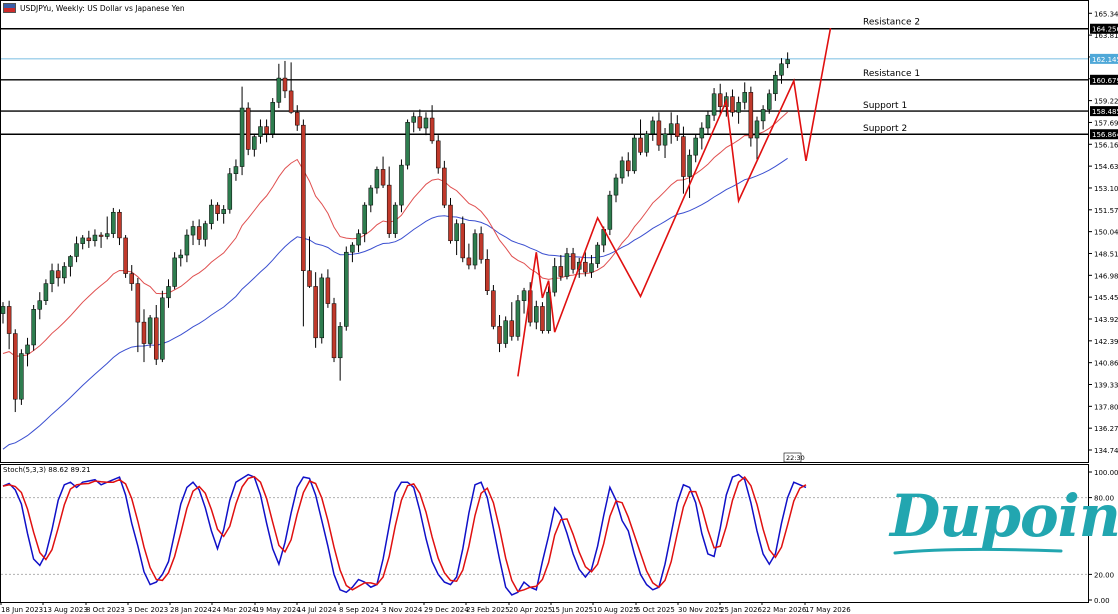 The width and height of the screenshot is (1118, 614). I want to click on time-tick-label: 29 Dec 2024, so click(446, 610).